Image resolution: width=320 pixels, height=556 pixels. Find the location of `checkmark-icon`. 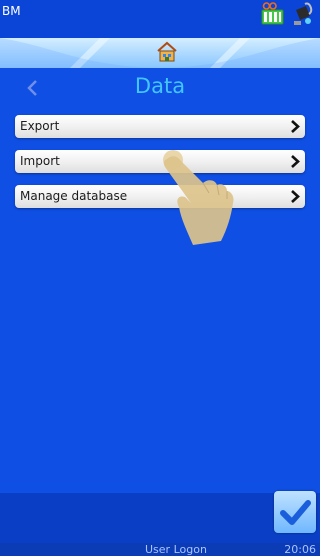

checkmark-icon is located at coordinates (295, 512).